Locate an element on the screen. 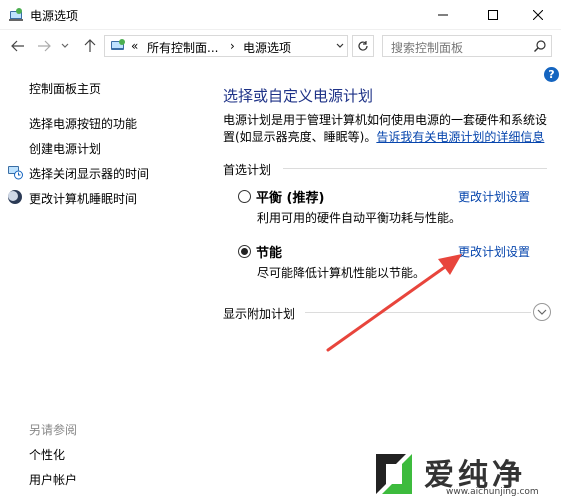 Image resolution: width=561 pixels, height=504 pixels. change-plan-settings-balanced: 更改计划设置 is located at coordinates (494, 196).